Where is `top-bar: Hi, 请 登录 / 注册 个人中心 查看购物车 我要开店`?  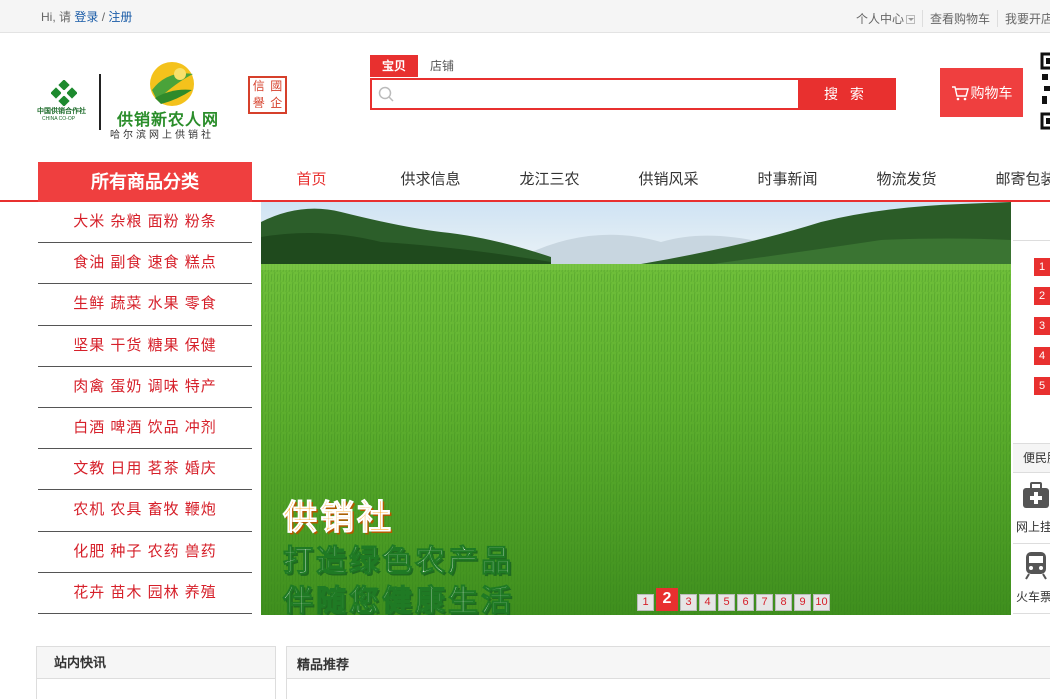 top-bar: Hi, 请 登录 / 注册 个人中心 查看购物车 我要开店 is located at coordinates (525, 16).